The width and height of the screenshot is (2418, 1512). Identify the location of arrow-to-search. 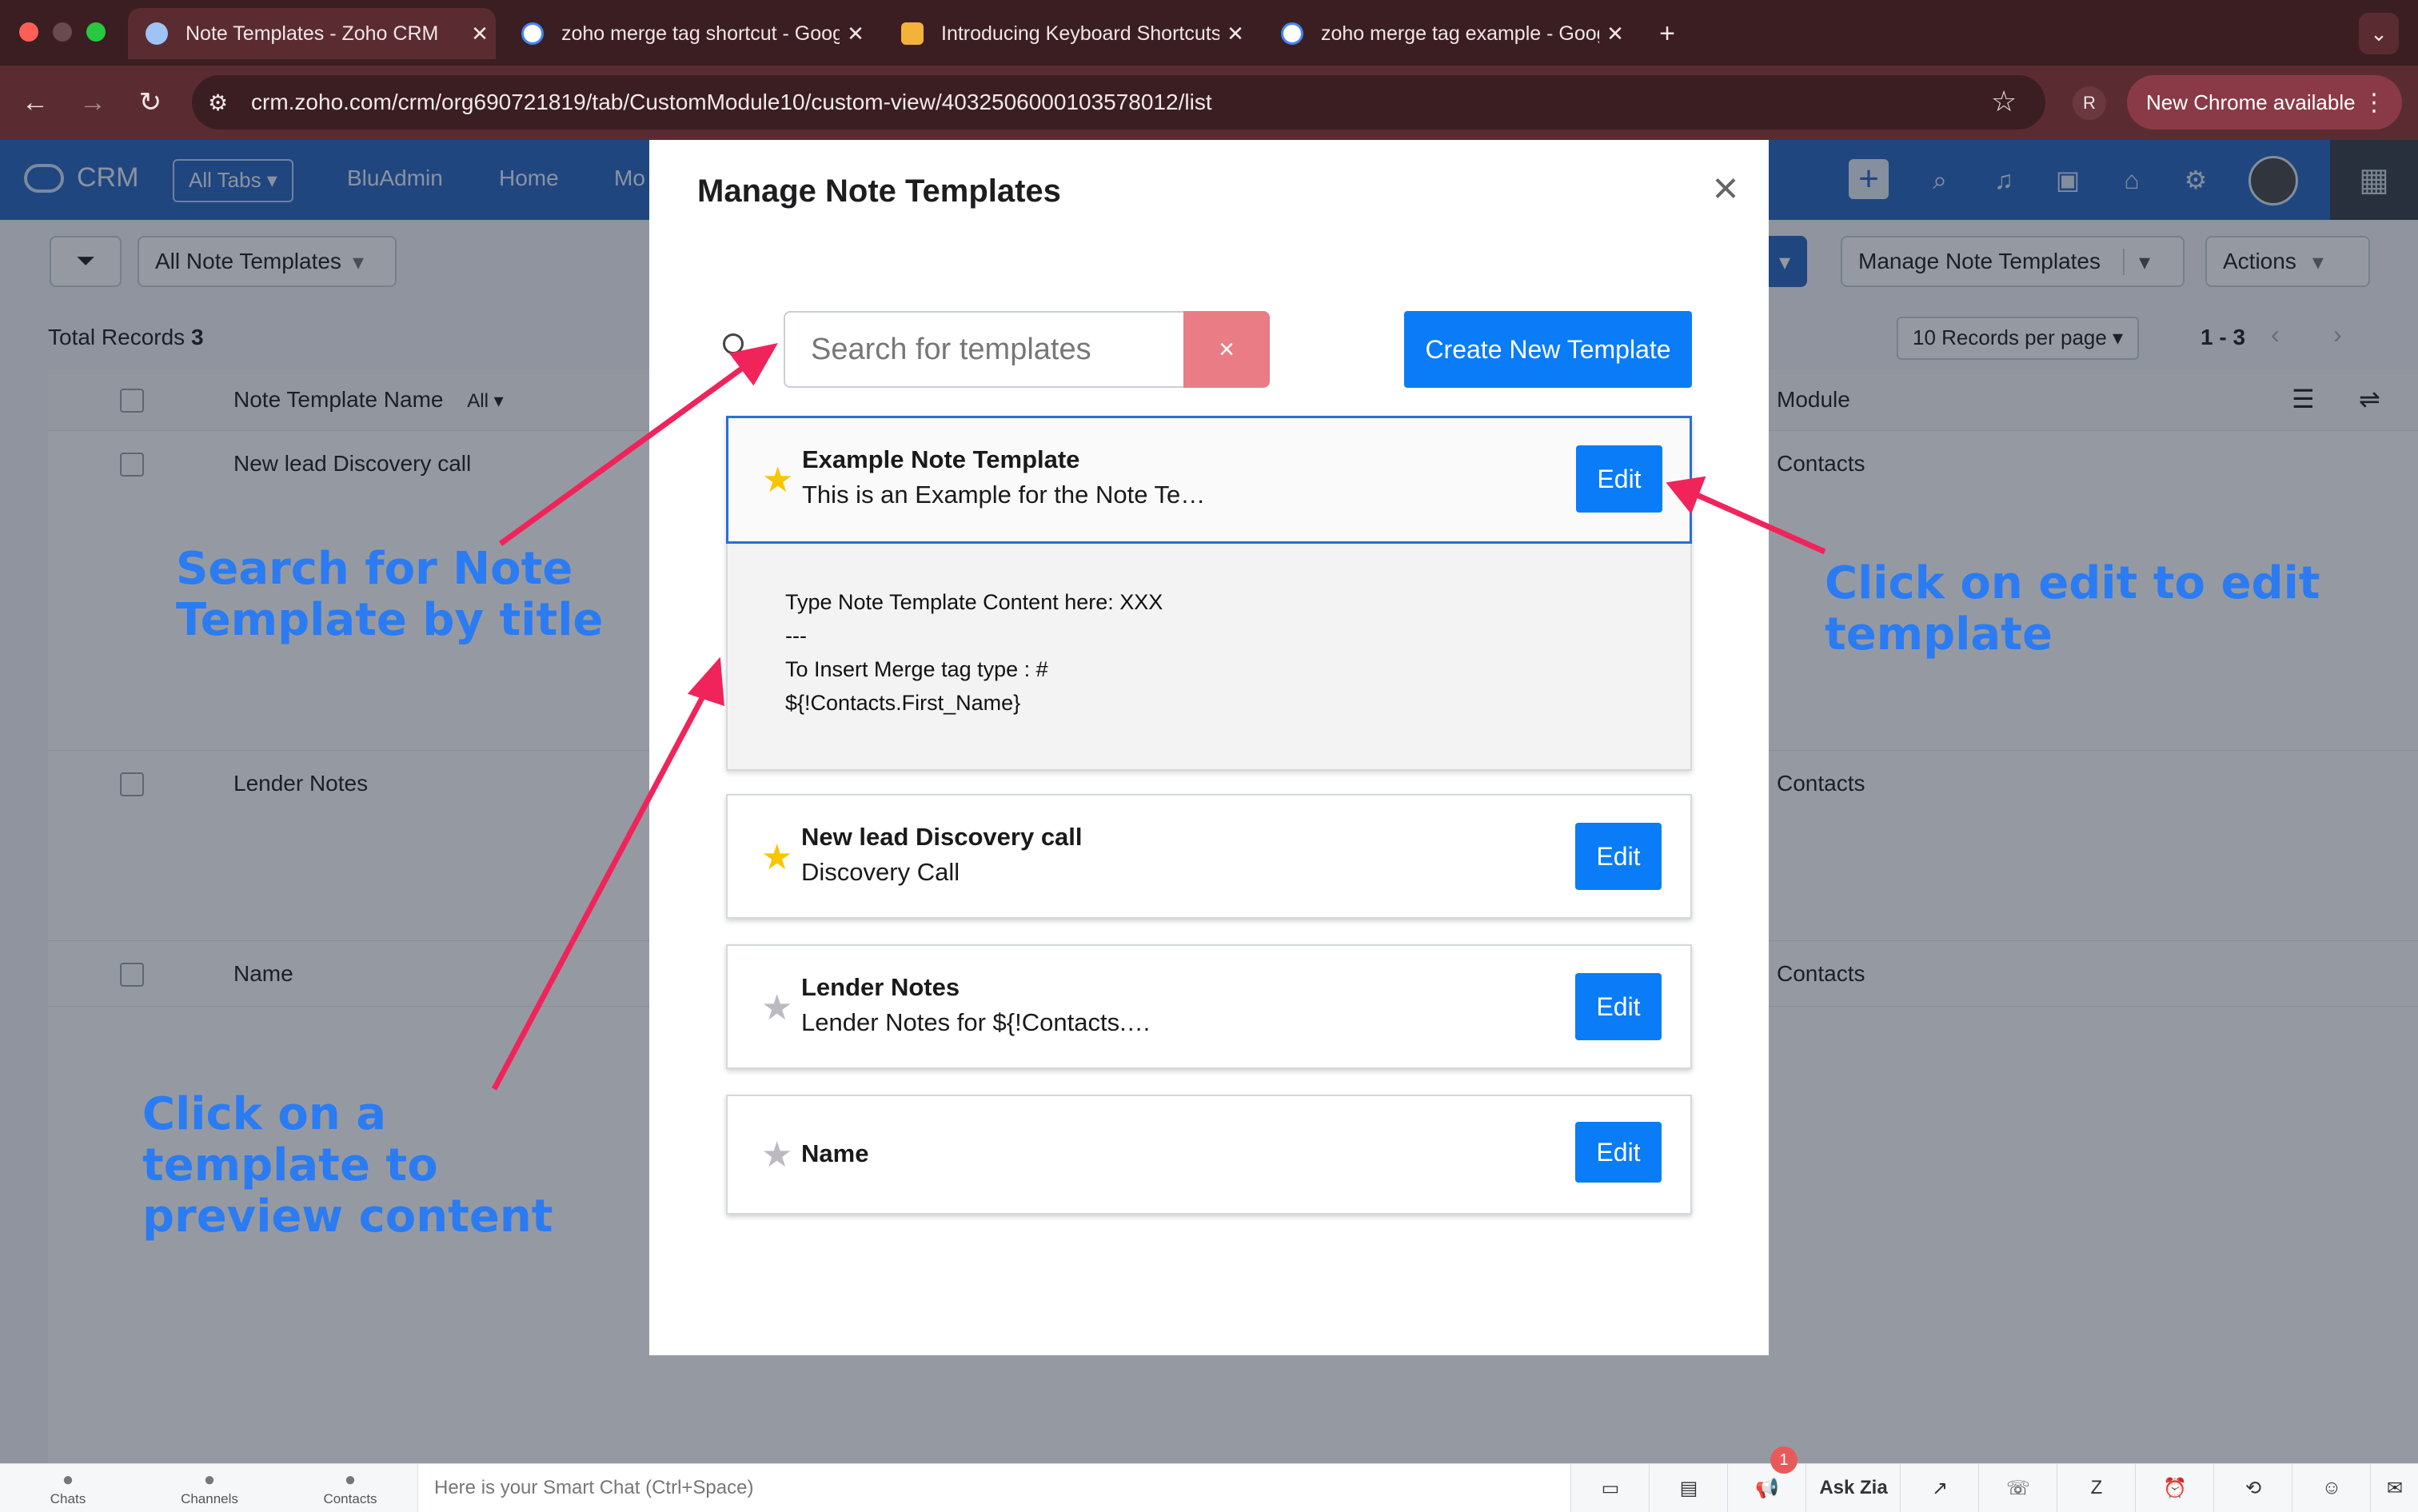
(626, 452).